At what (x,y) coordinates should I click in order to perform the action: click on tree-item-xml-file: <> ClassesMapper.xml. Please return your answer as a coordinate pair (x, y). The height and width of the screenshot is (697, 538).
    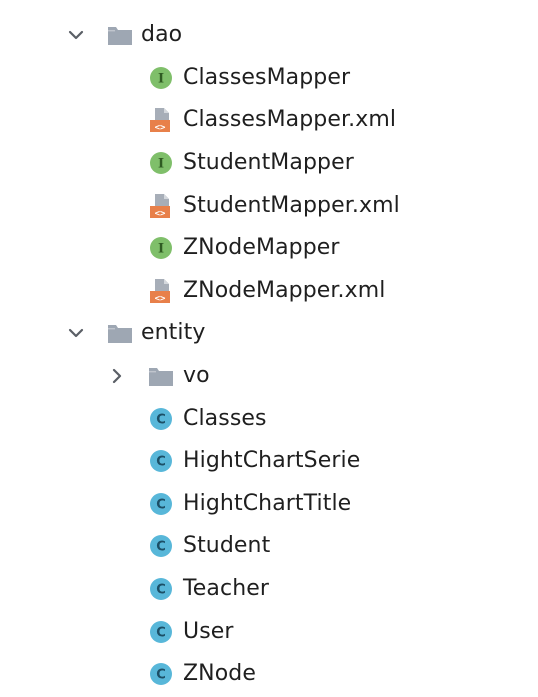
    Looking at the image, I should click on (269, 120).